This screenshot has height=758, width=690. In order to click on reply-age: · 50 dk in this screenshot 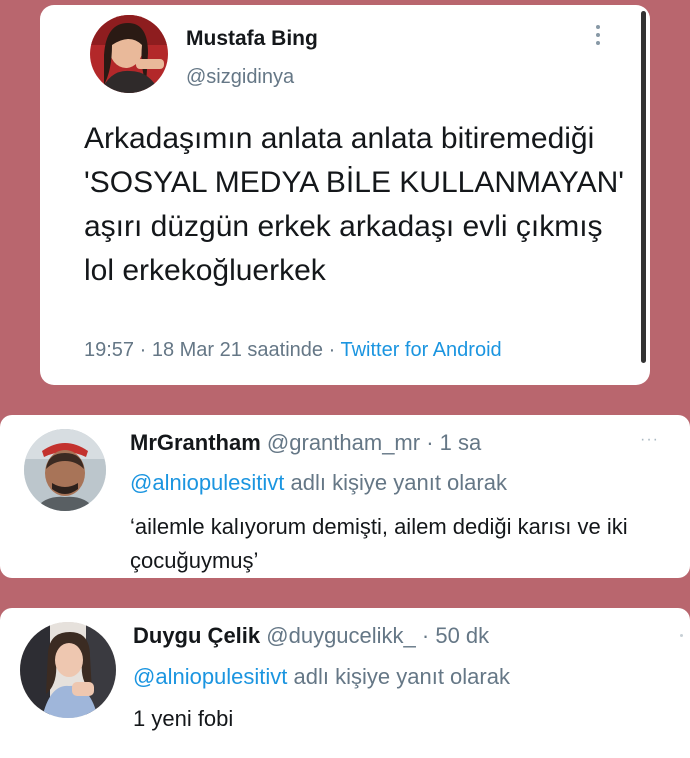, I will do `click(452, 635)`.